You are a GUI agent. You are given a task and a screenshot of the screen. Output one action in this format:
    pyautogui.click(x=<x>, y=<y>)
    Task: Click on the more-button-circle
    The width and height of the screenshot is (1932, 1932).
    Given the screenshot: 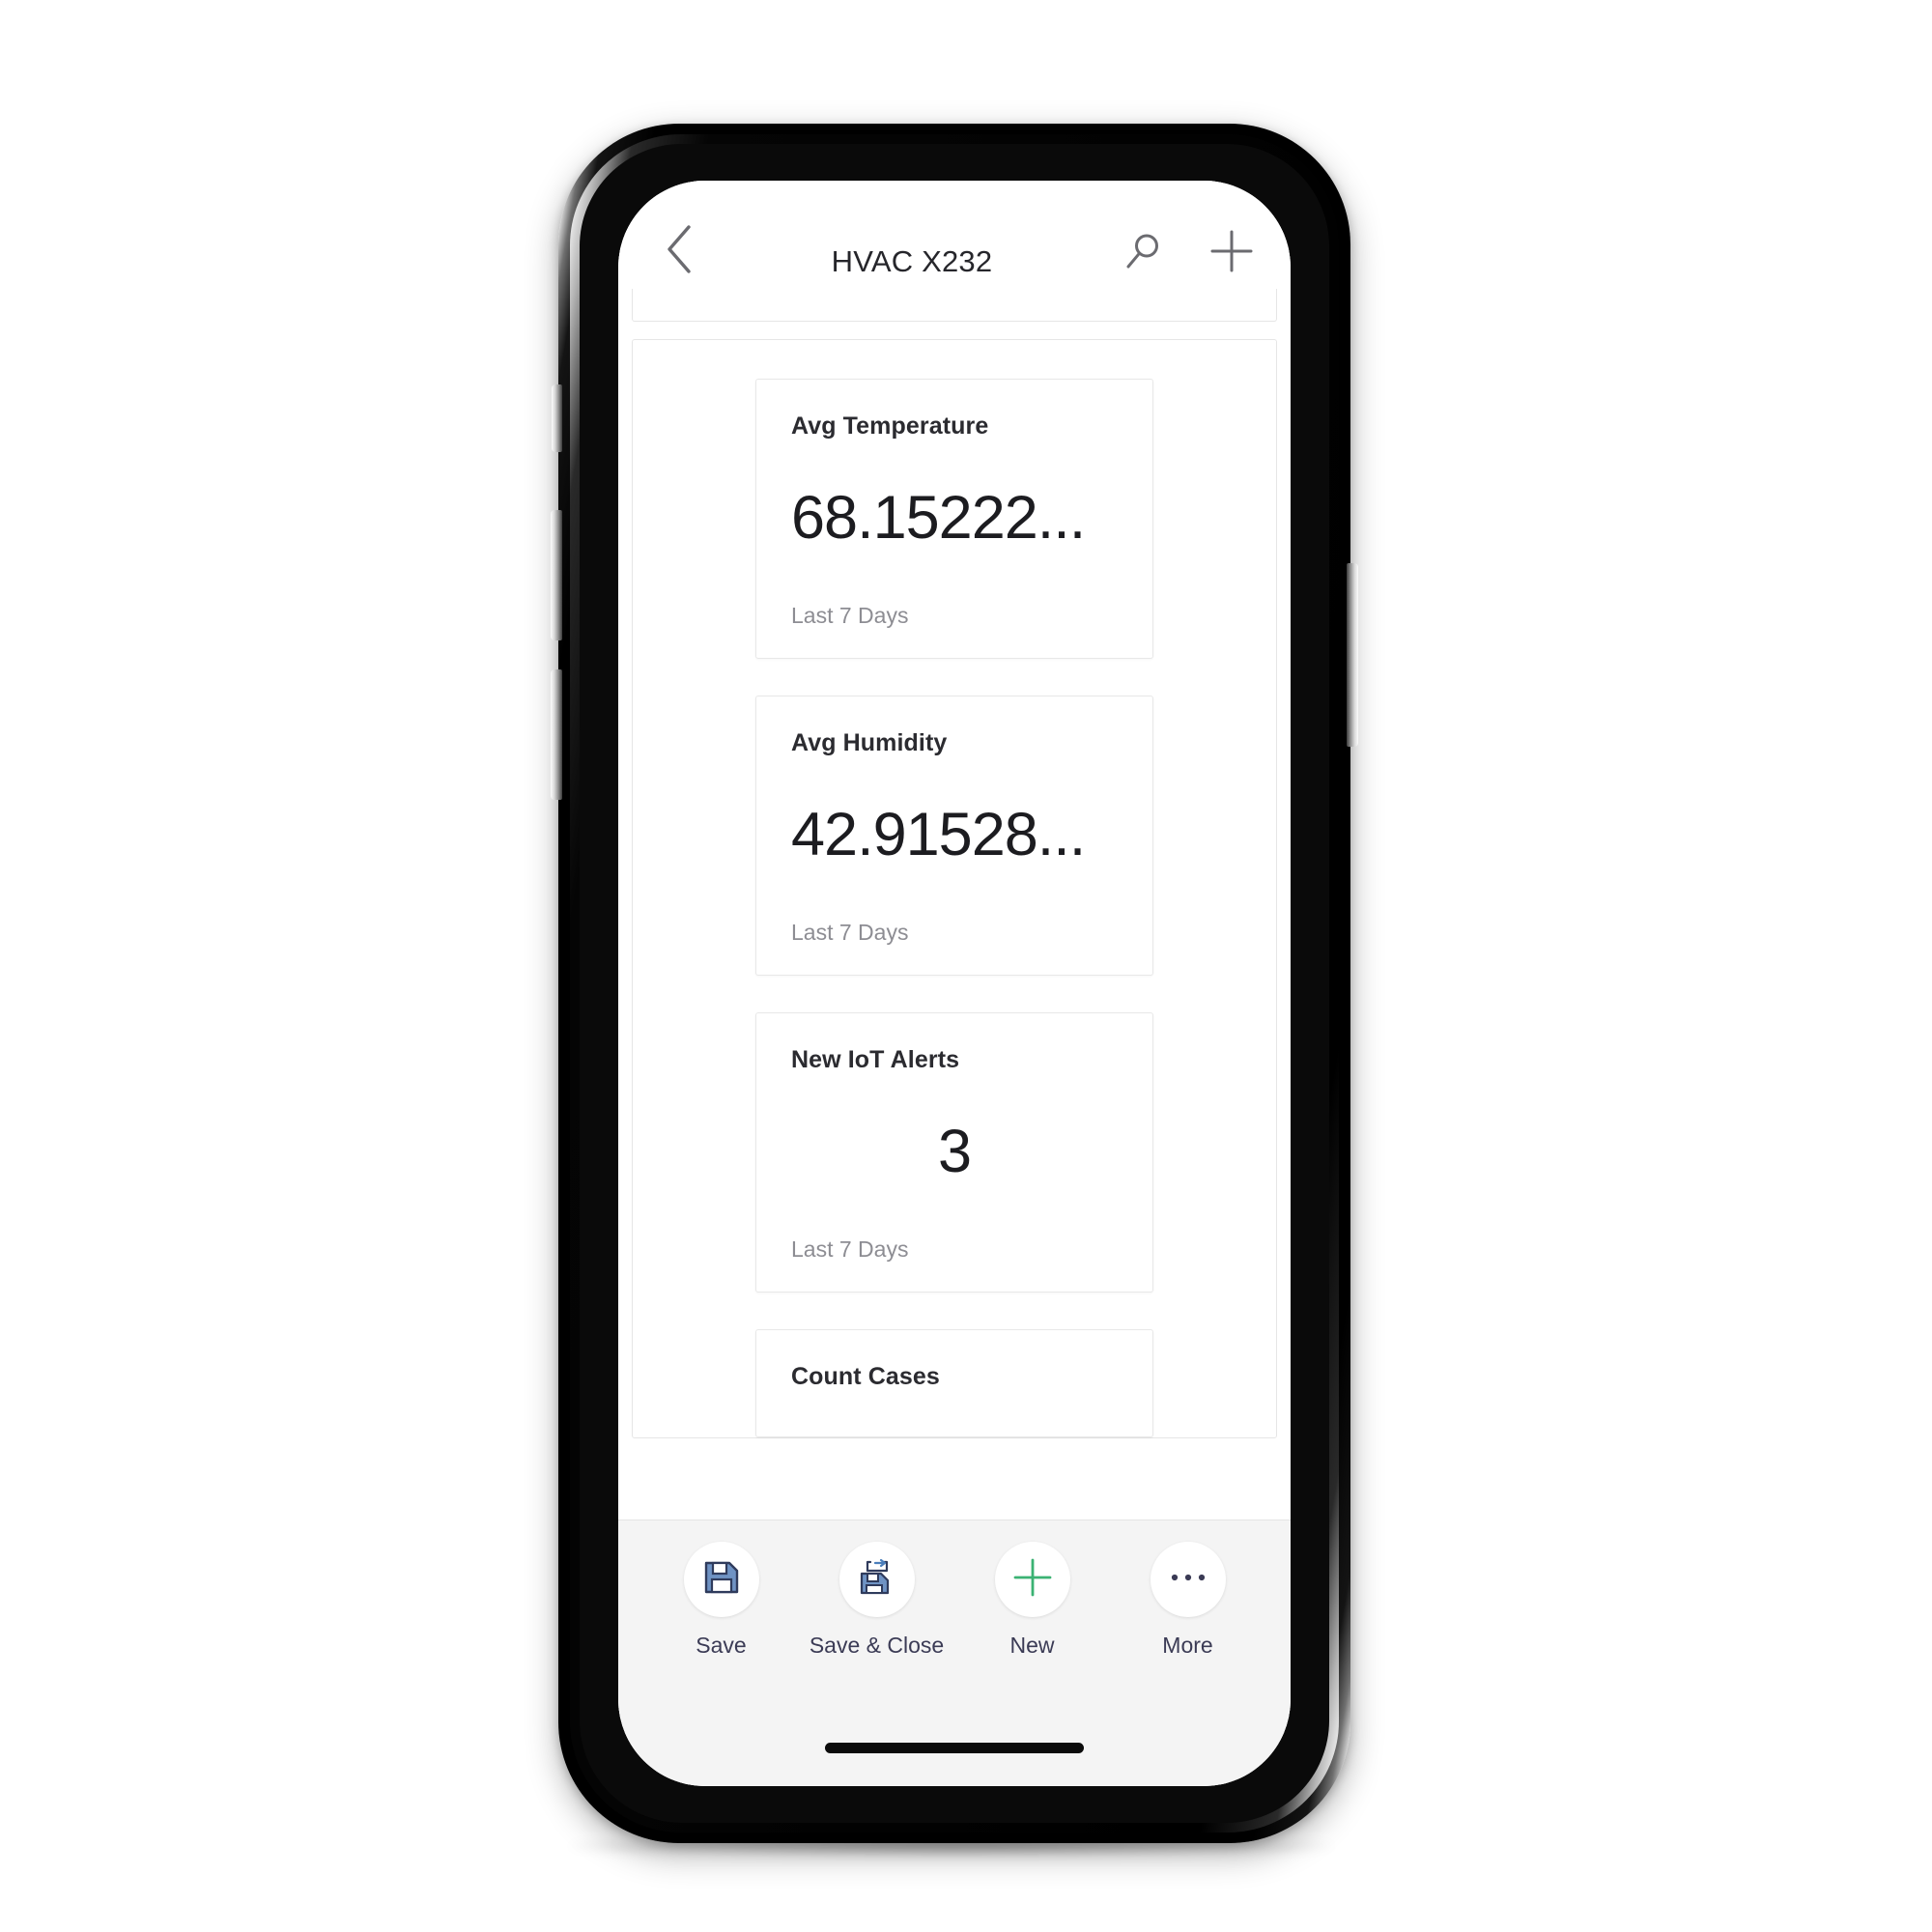 What is the action you would take?
    pyautogui.click(x=1188, y=1579)
    